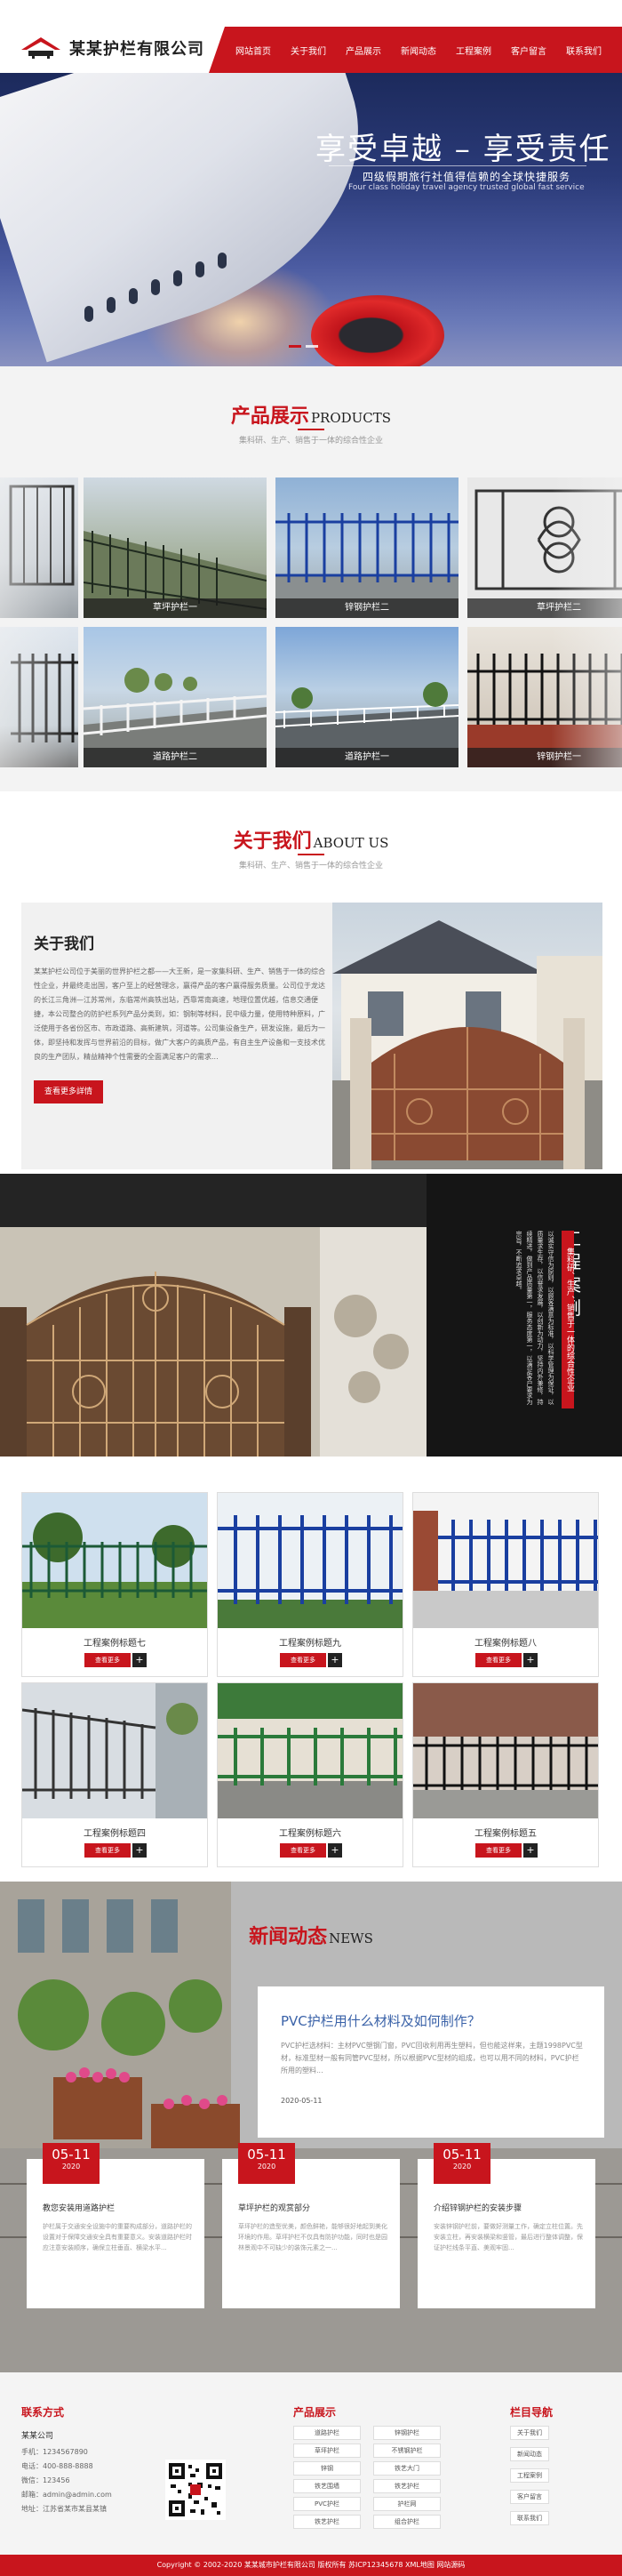 The image size is (622, 2576). Describe the element at coordinates (310, 441) in the screenshot. I see `products-subtitle: 集科研、生产、销售于一体的综合性企业` at that location.